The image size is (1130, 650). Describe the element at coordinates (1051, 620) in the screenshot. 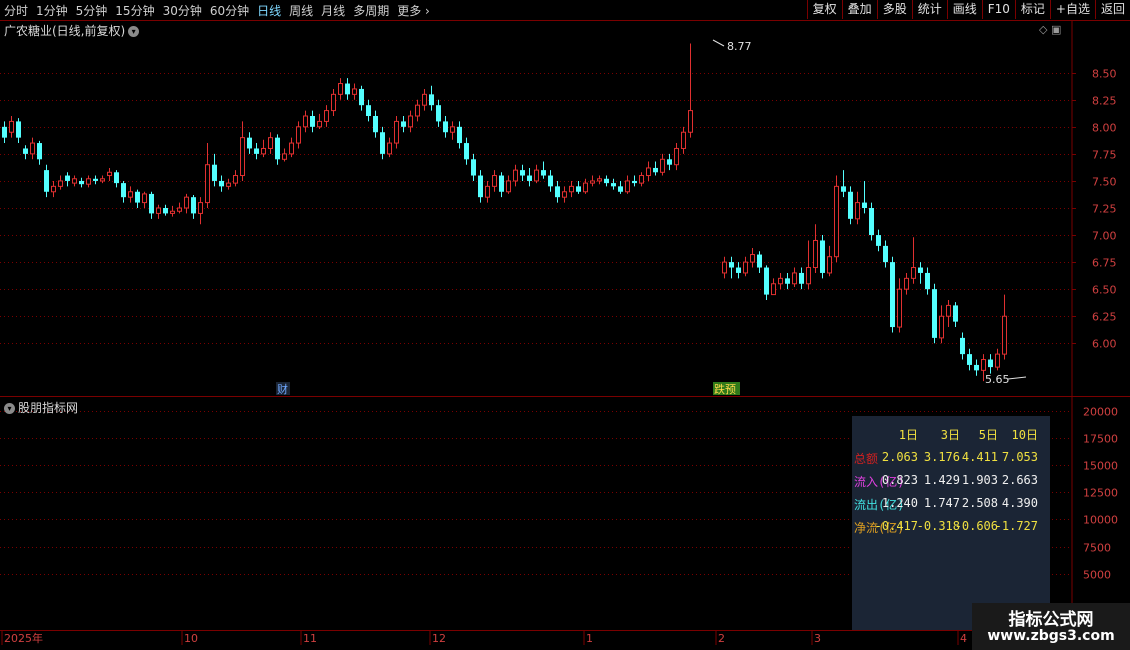

I see `watermark-title: 指标公式网` at that location.